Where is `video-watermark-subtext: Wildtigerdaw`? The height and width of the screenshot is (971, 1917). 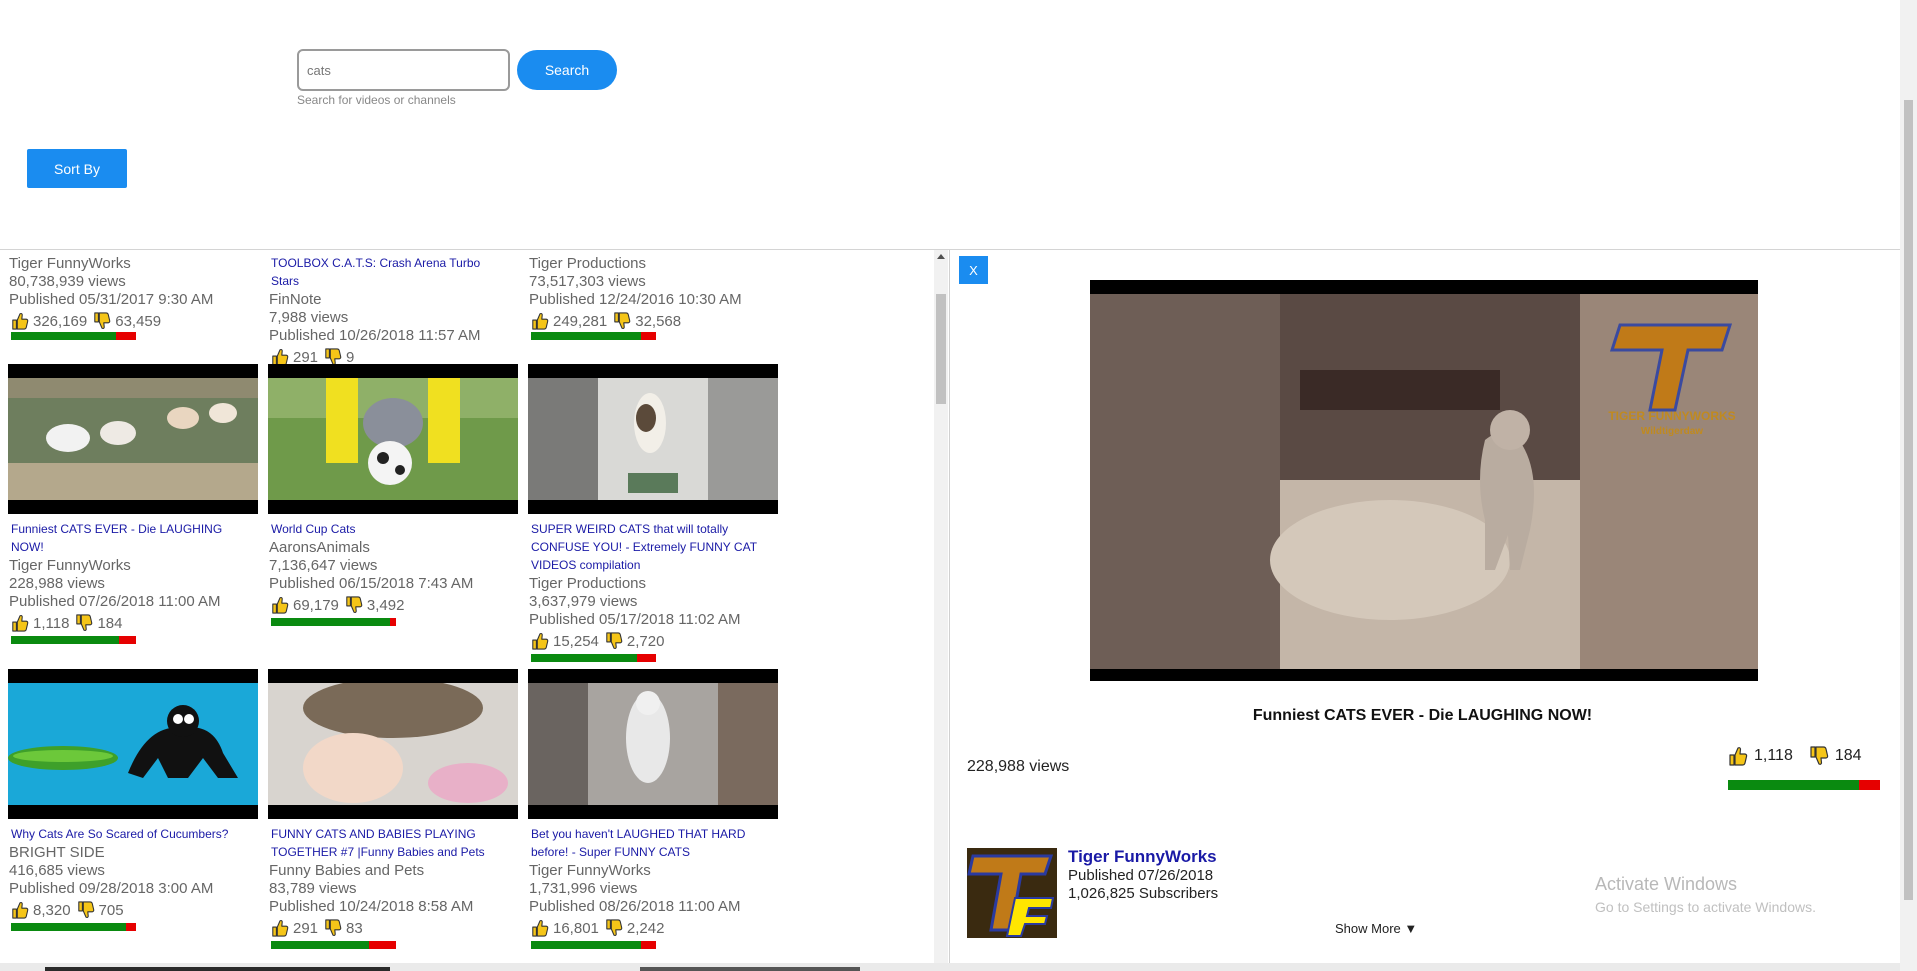 video-watermark-subtext: Wildtigerdaw is located at coordinates (1672, 431).